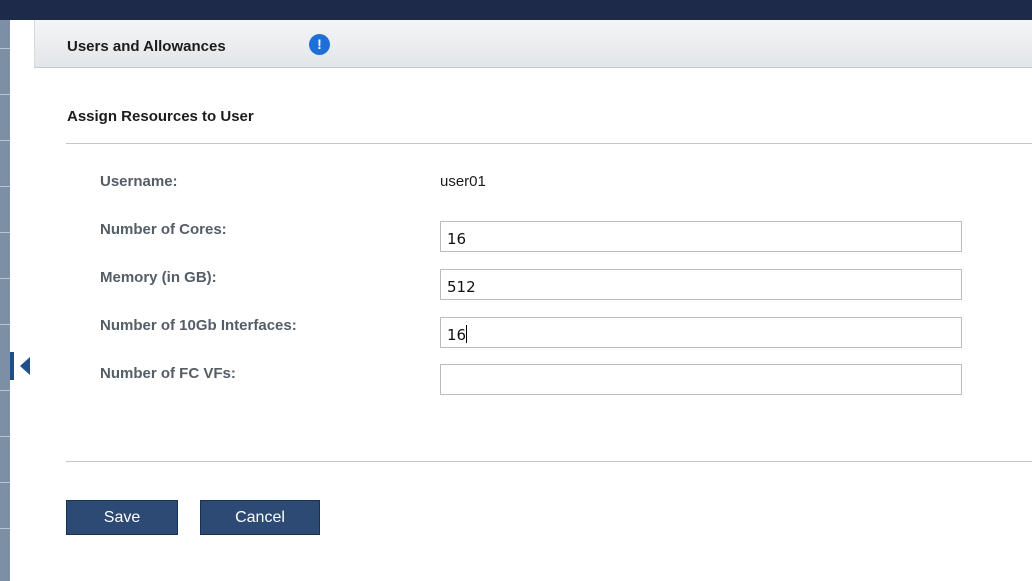 The width and height of the screenshot is (1032, 581). What do you see at coordinates (701, 332) in the screenshot?
I see `interfaces-input: 16` at bounding box center [701, 332].